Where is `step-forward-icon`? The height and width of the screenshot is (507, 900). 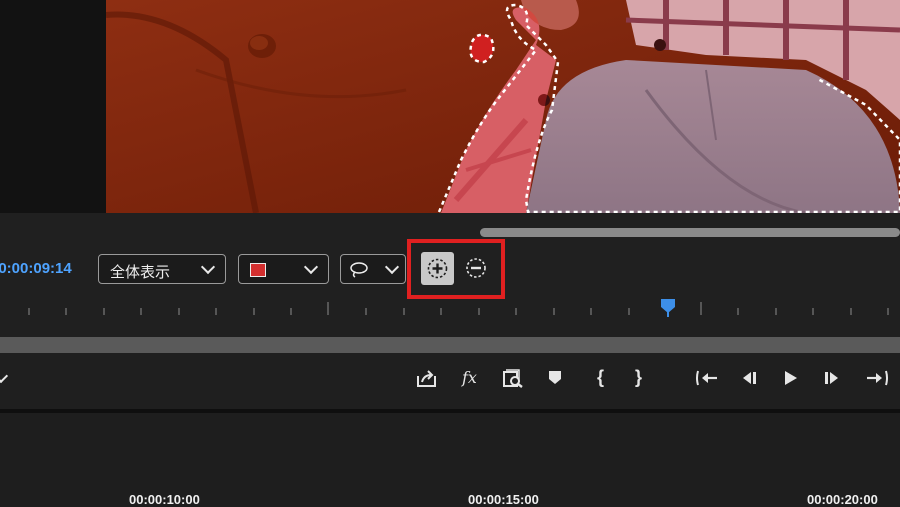
step-forward-icon is located at coordinates (832, 378).